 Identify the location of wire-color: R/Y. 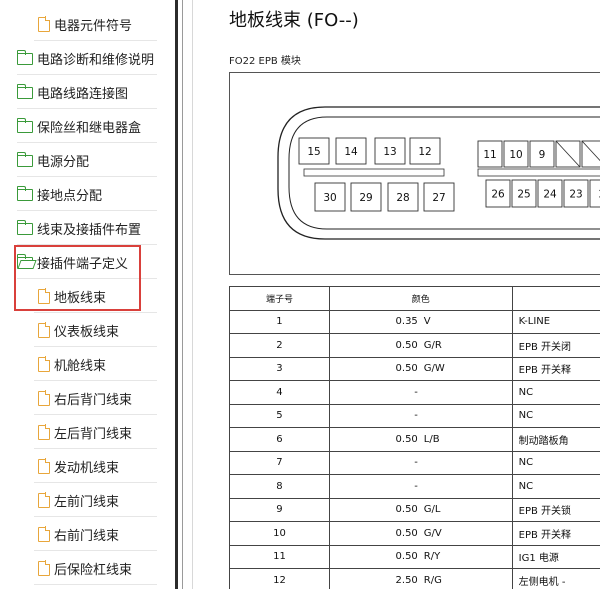
(432, 557).